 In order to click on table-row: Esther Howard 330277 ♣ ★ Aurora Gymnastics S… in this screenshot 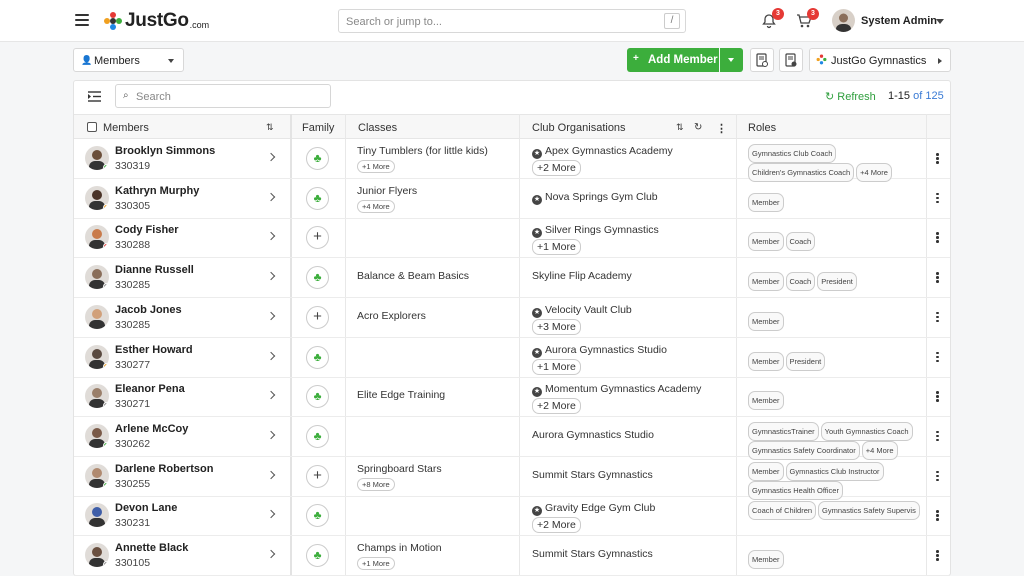, I will do `click(512, 358)`.